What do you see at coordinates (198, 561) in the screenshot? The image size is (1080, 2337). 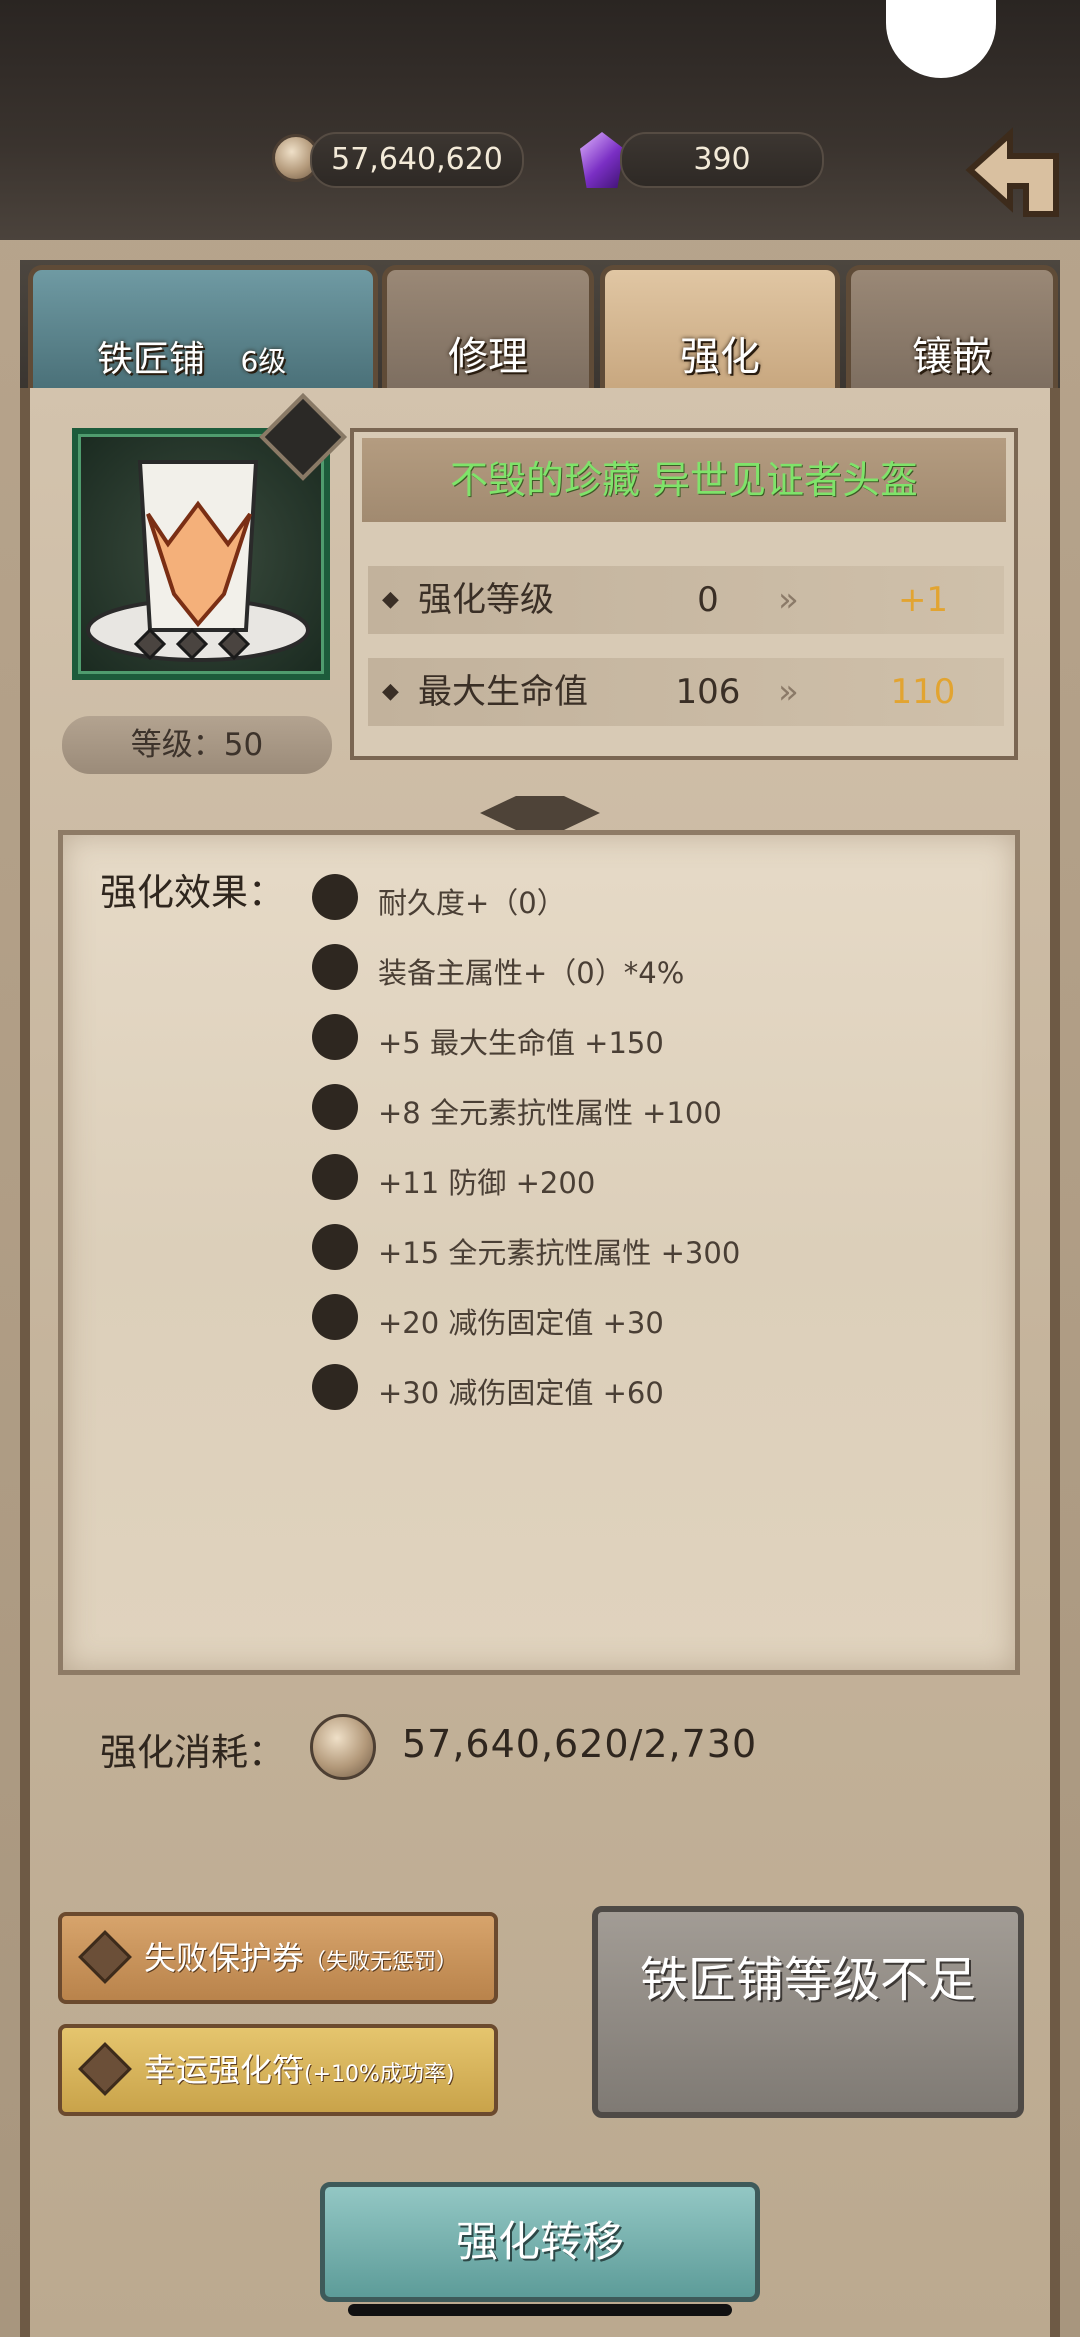 I see `helmet-icon` at bounding box center [198, 561].